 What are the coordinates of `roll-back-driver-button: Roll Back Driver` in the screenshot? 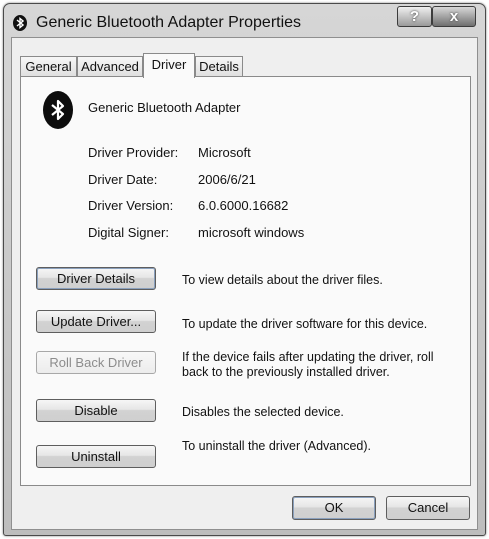 It's located at (96, 362).